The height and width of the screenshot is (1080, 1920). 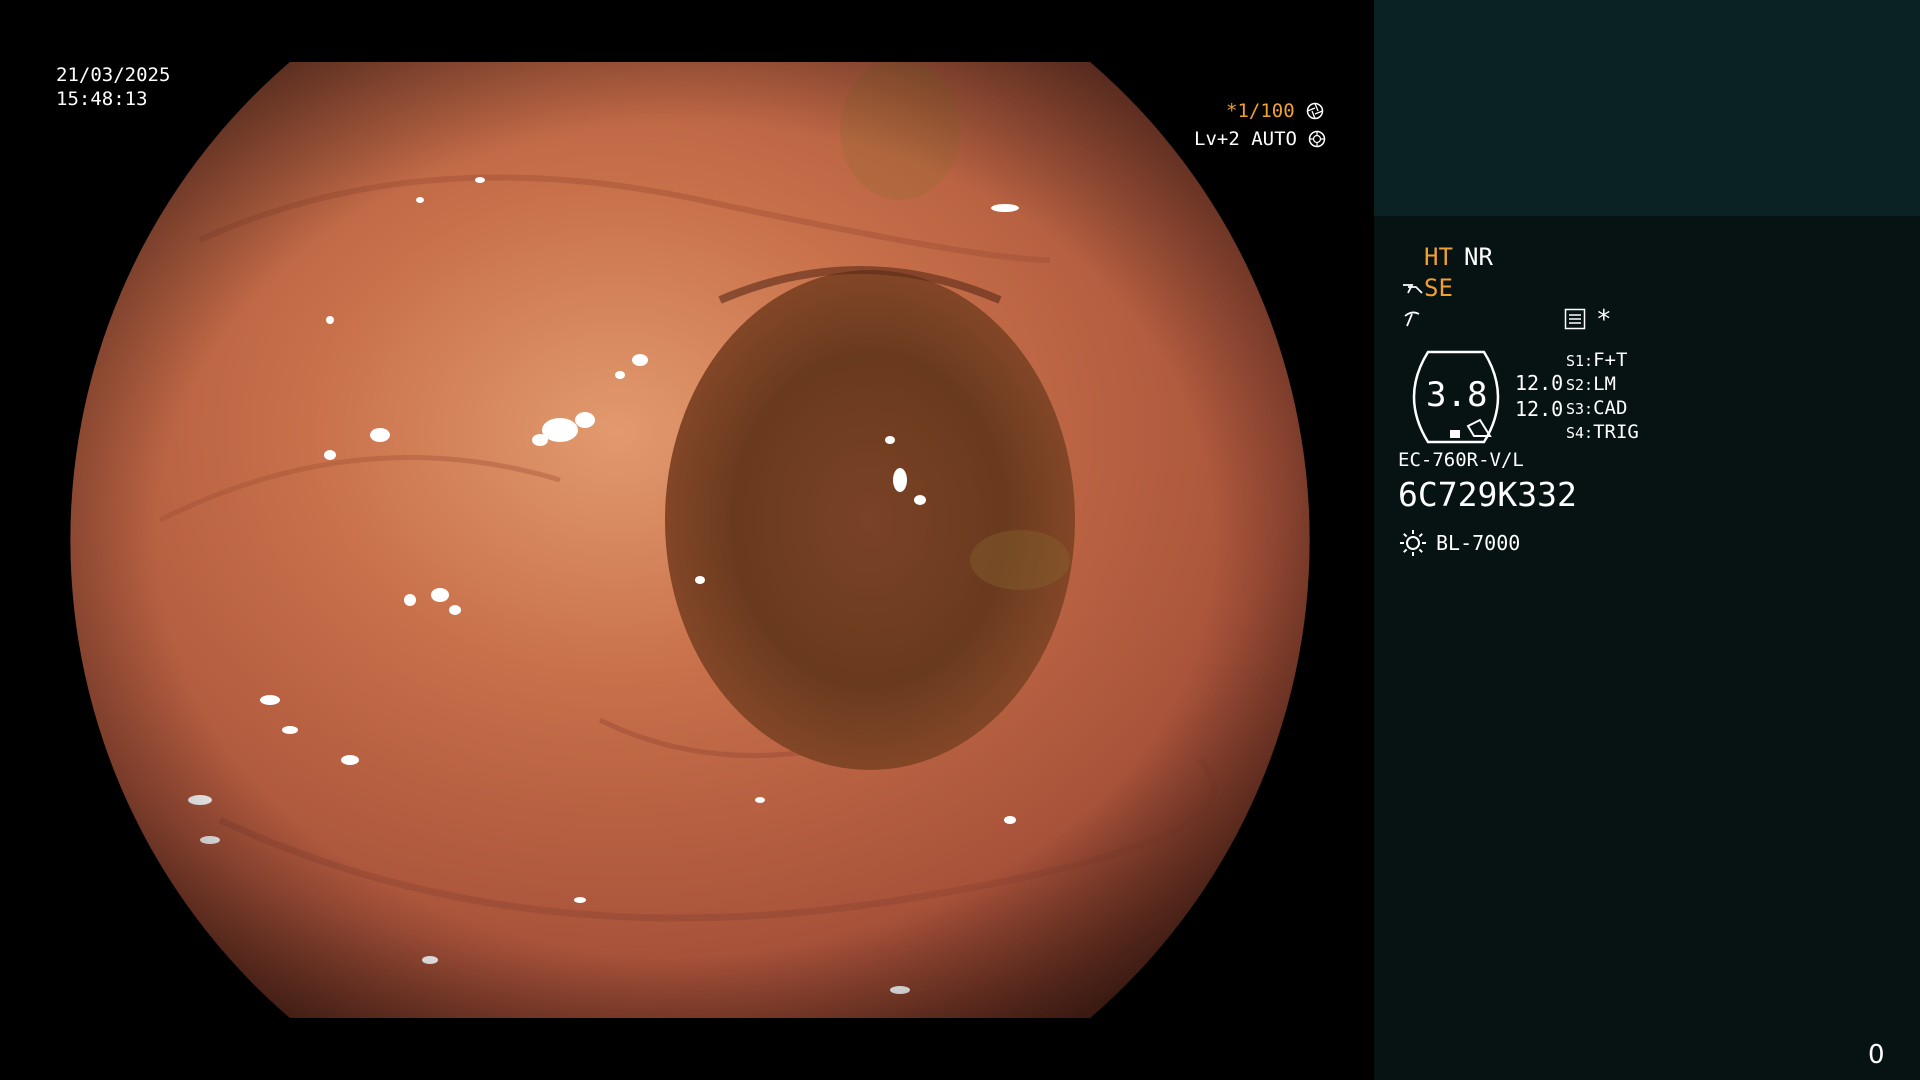 I want to click on gauge-value: 3.8, so click(x=1457, y=395).